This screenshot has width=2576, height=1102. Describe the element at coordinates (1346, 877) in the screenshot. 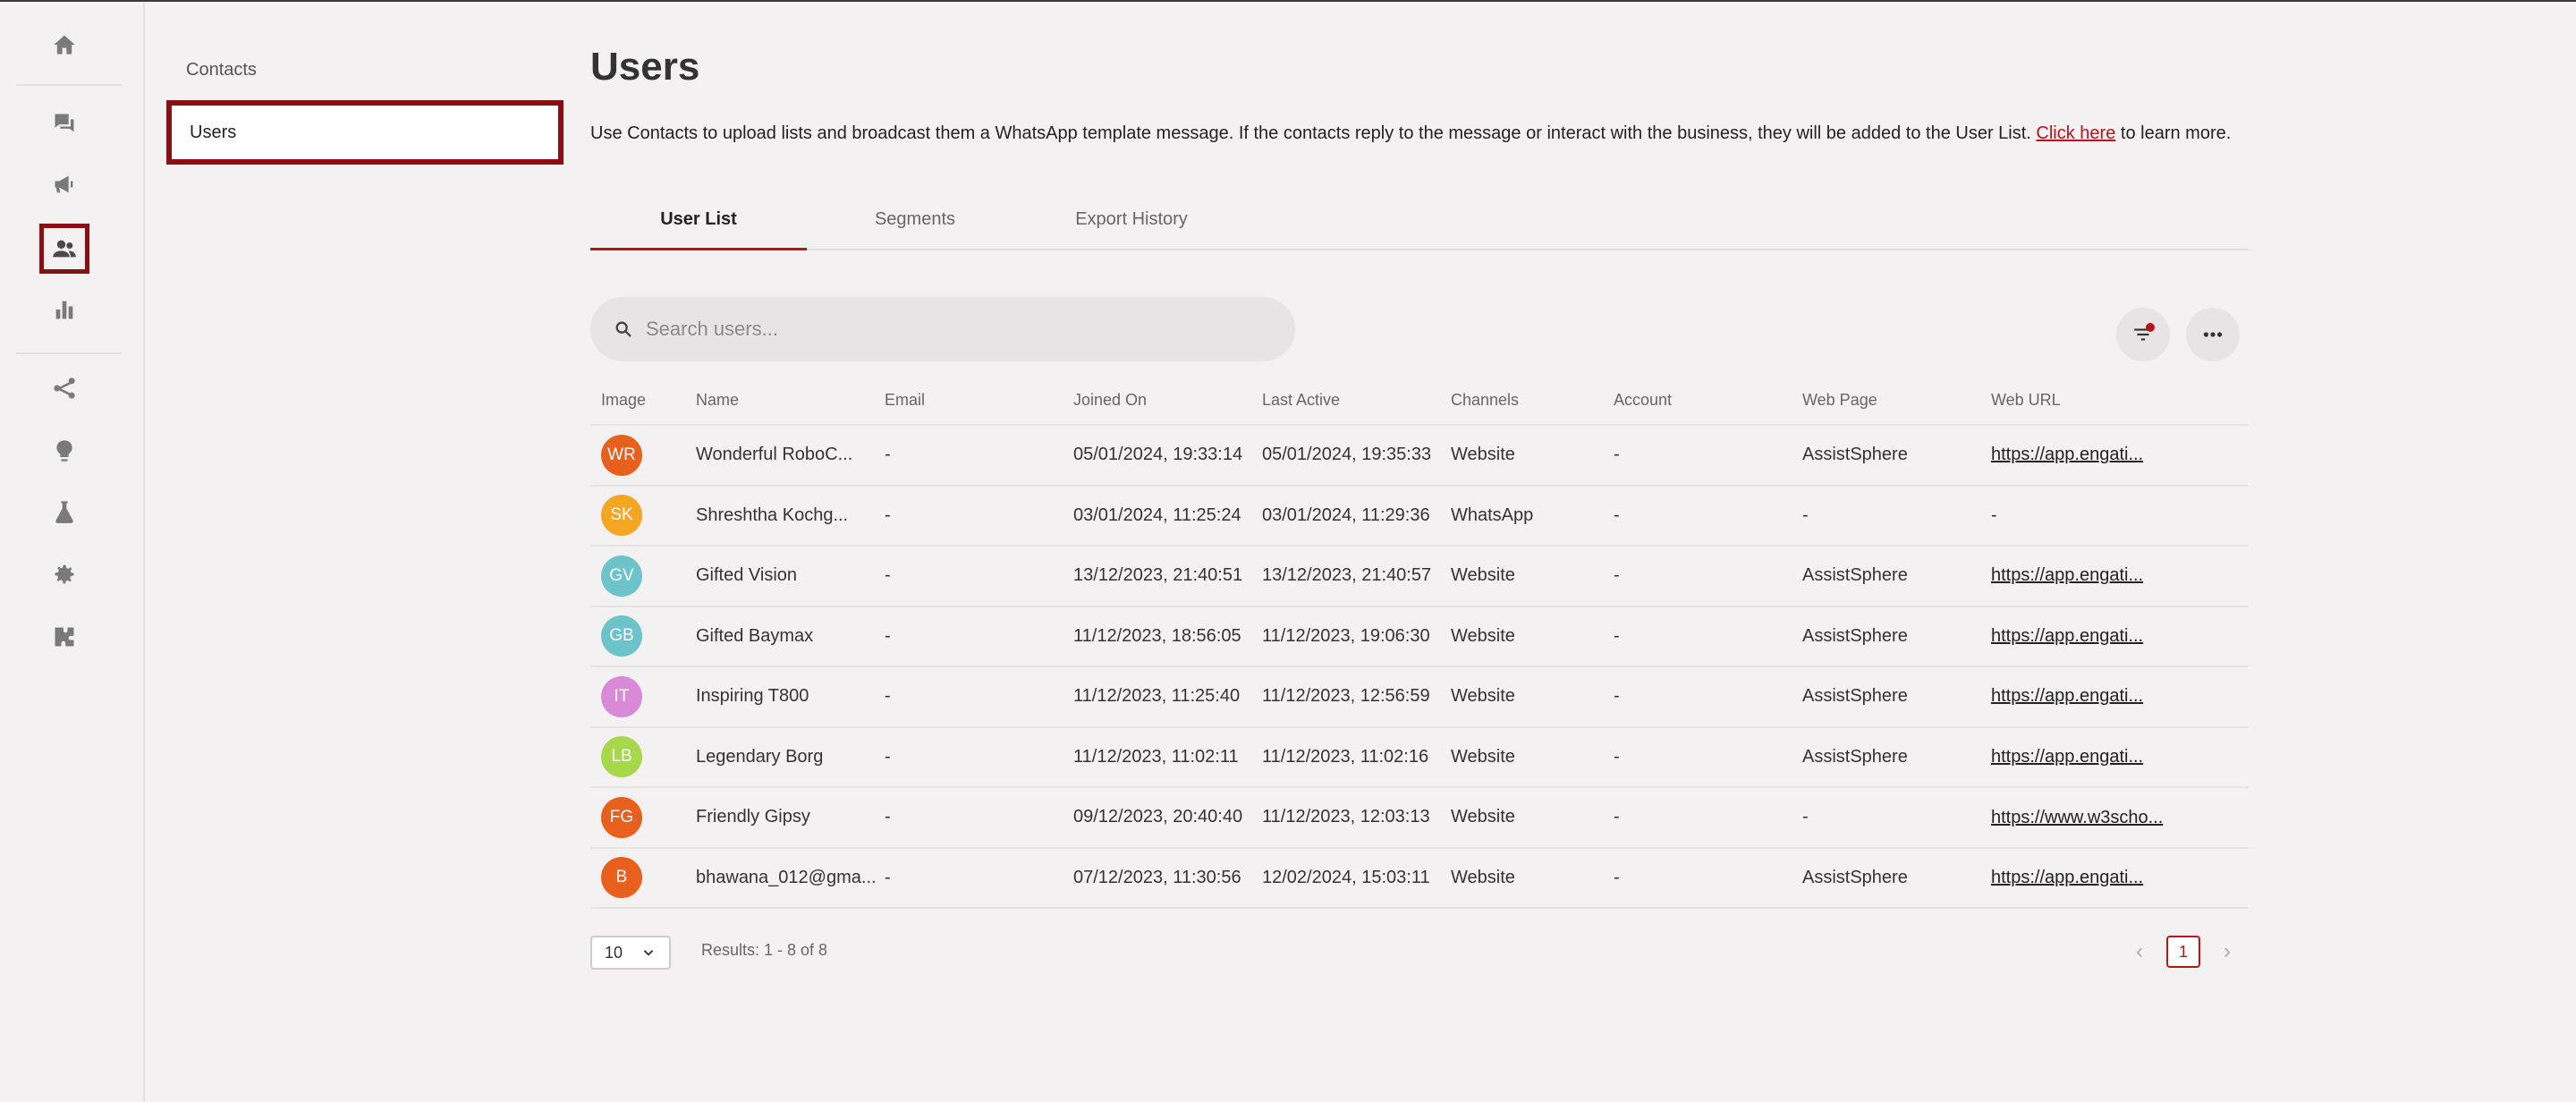

I see `last-active: 12/02/2024, 15:03:11` at that location.